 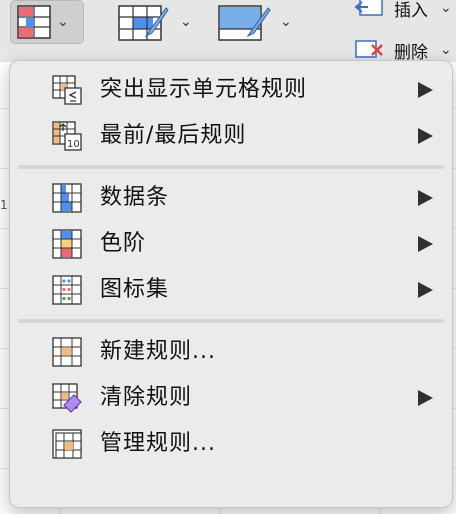 I want to click on icon-sets-icon, so click(x=67, y=290).